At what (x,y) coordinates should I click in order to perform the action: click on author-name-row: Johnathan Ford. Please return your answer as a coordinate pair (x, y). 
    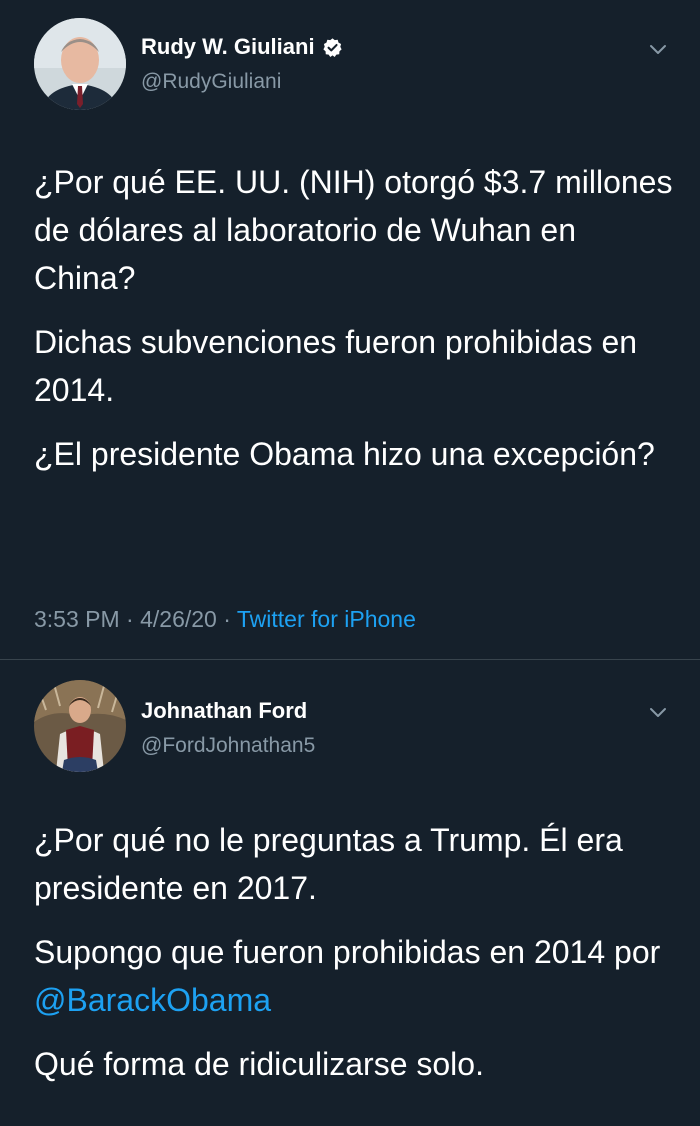
    Looking at the image, I should click on (224, 711).